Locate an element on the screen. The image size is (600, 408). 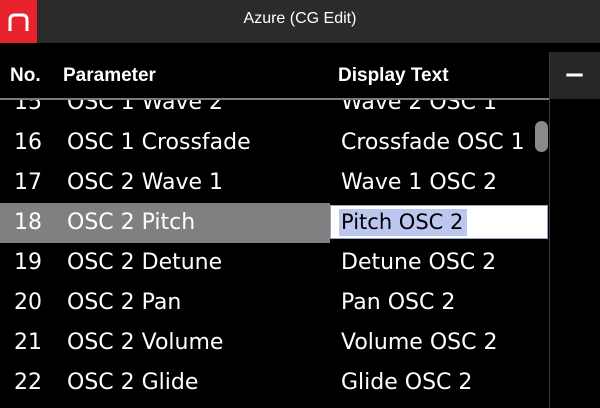
row-number: 15 is located at coordinates (28, 107).